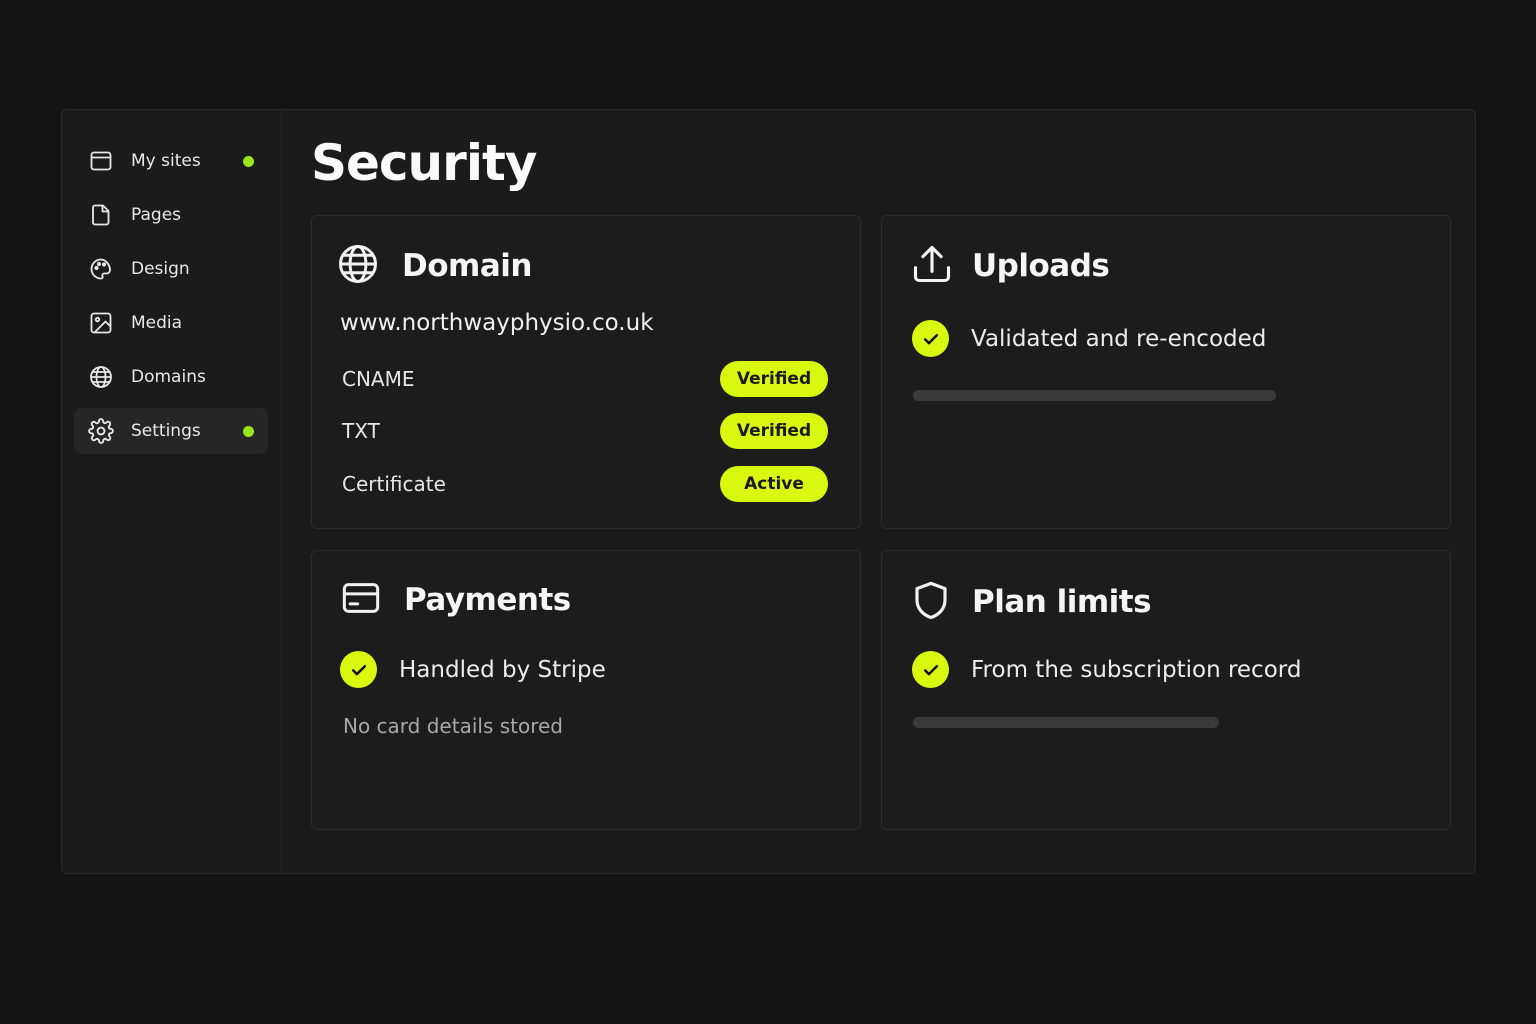 This screenshot has height=1024, width=1536. I want to click on record-label: CNAME, so click(378, 379).